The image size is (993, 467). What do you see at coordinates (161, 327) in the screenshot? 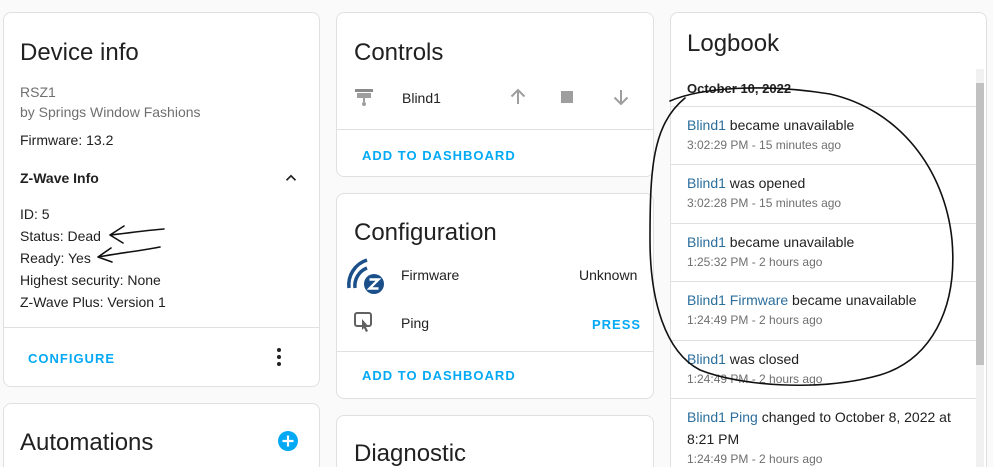
I see `device-info-divider` at bounding box center [161, 327].